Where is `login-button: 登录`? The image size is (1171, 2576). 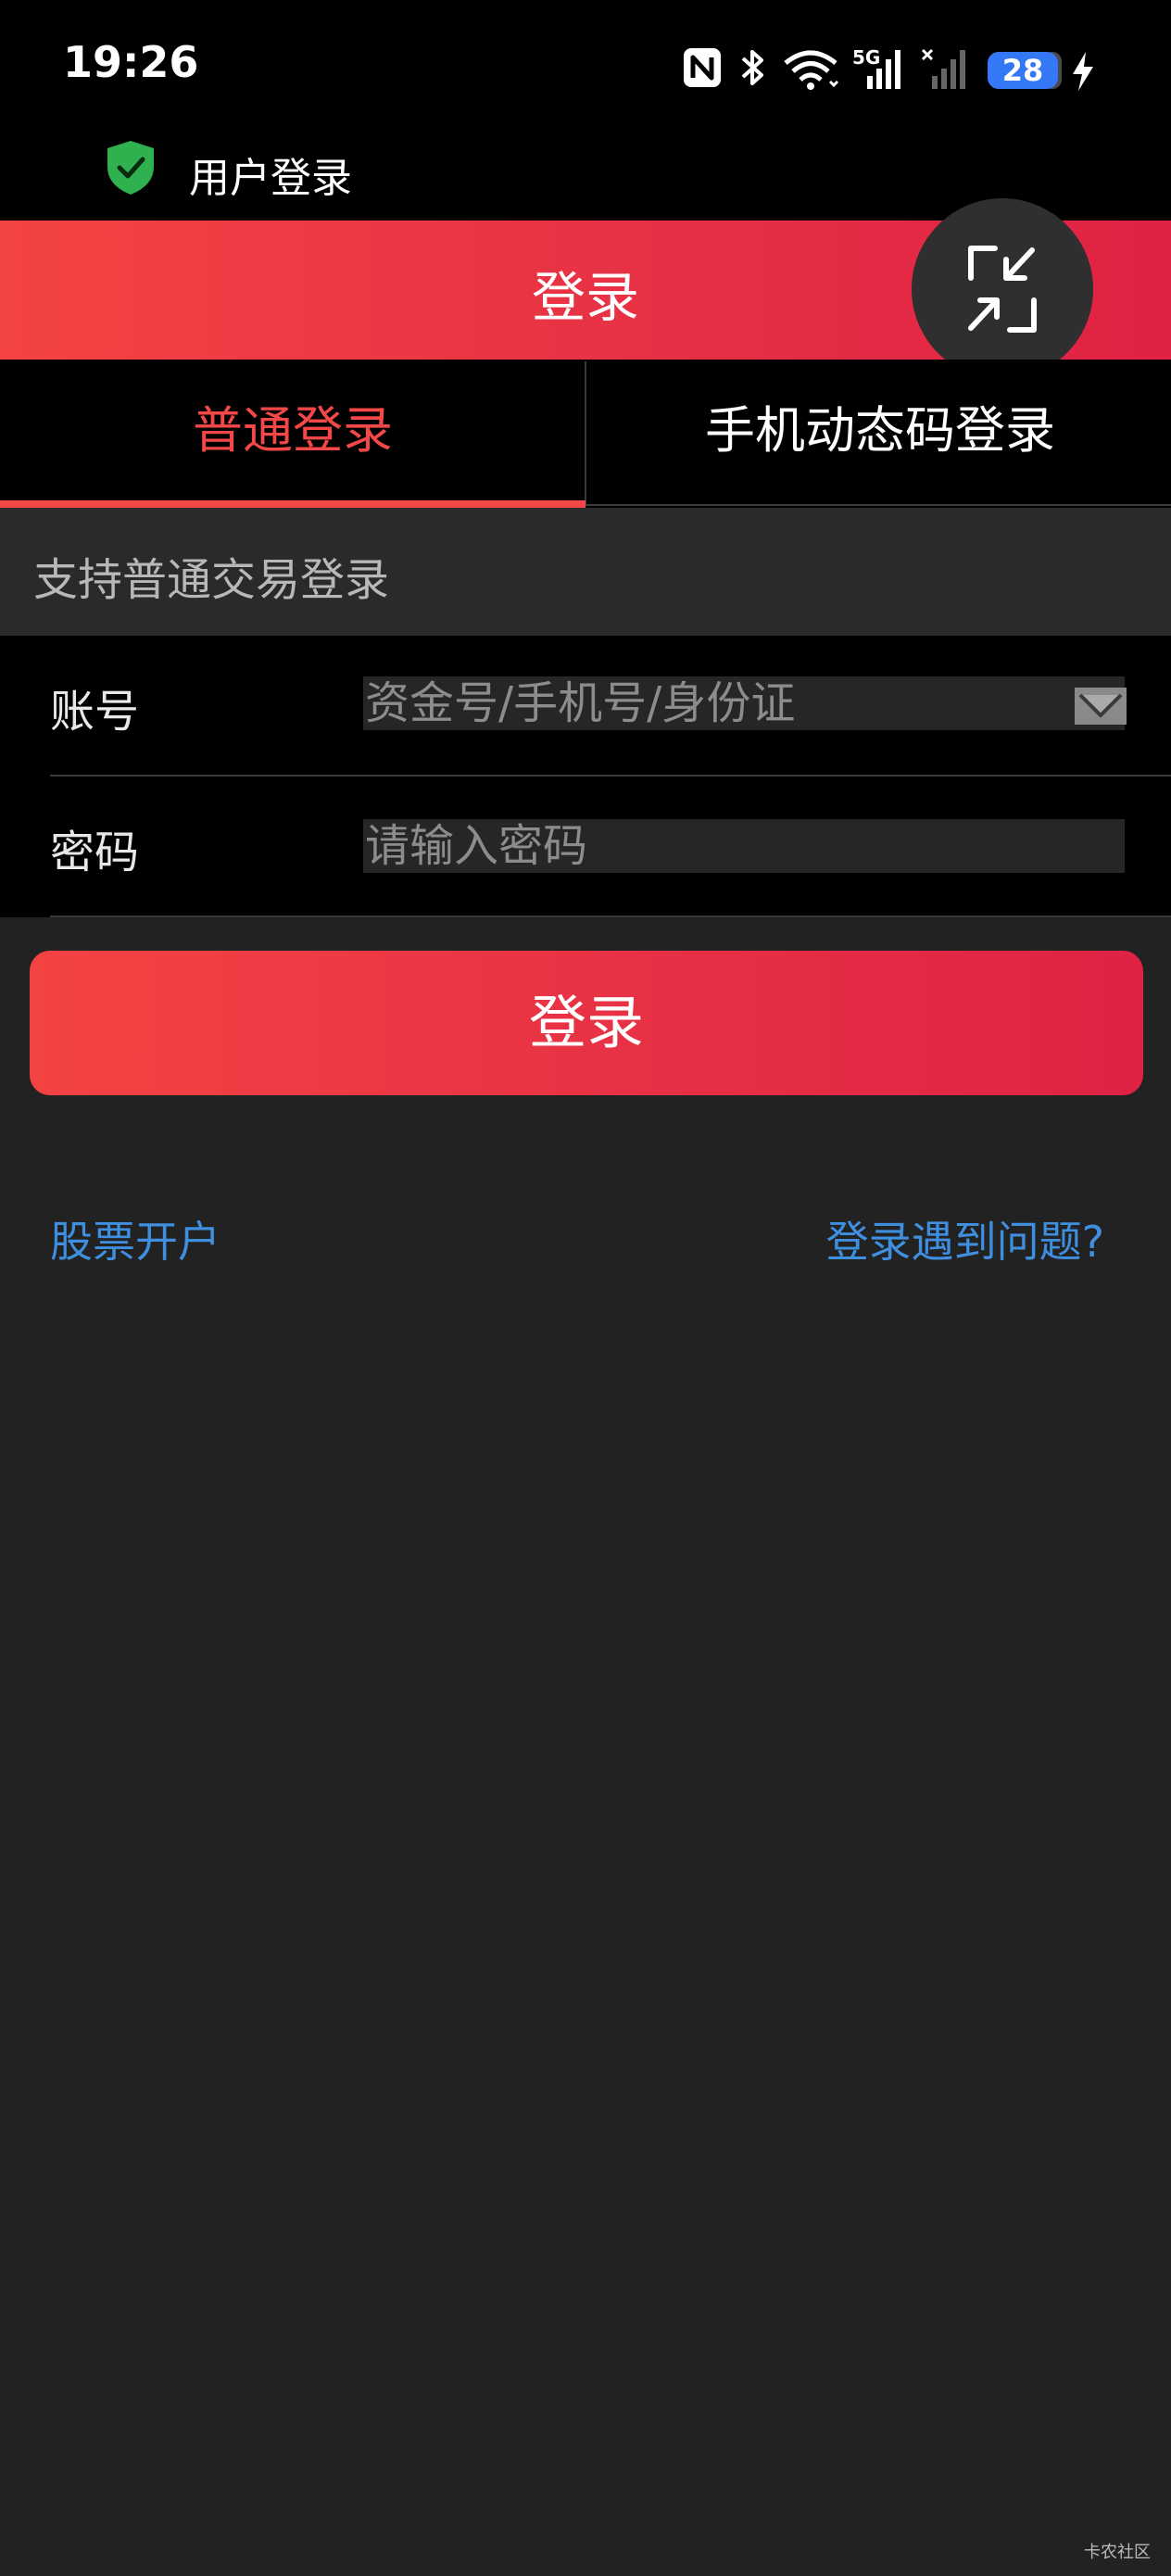 login-button: 登录 is located at coordinates (587, 1023).